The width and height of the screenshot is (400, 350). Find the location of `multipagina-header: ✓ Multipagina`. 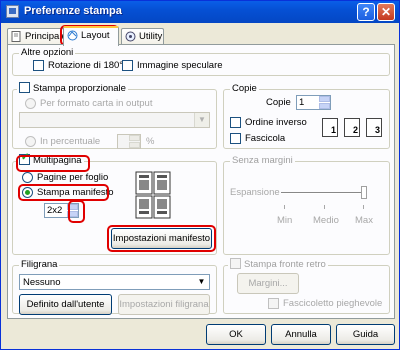

multipagina-header: ✓ Multipagina is located at coordinates (50, 159).